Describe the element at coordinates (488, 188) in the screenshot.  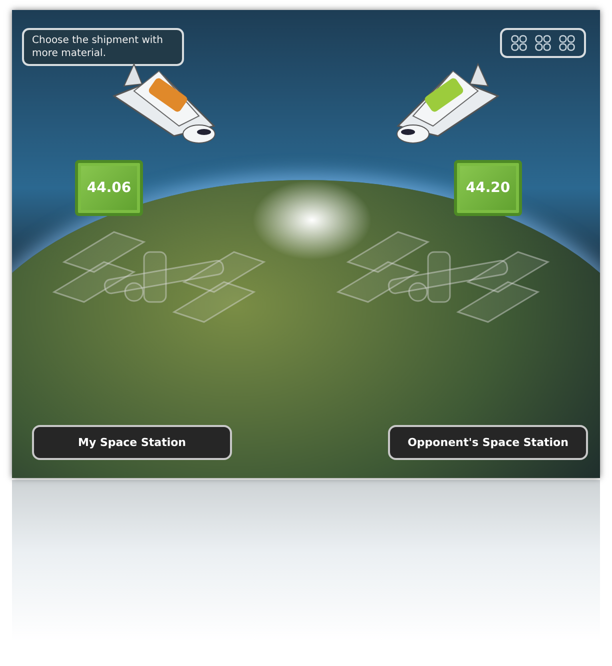
I see `amount-label: 44.20` at that location.